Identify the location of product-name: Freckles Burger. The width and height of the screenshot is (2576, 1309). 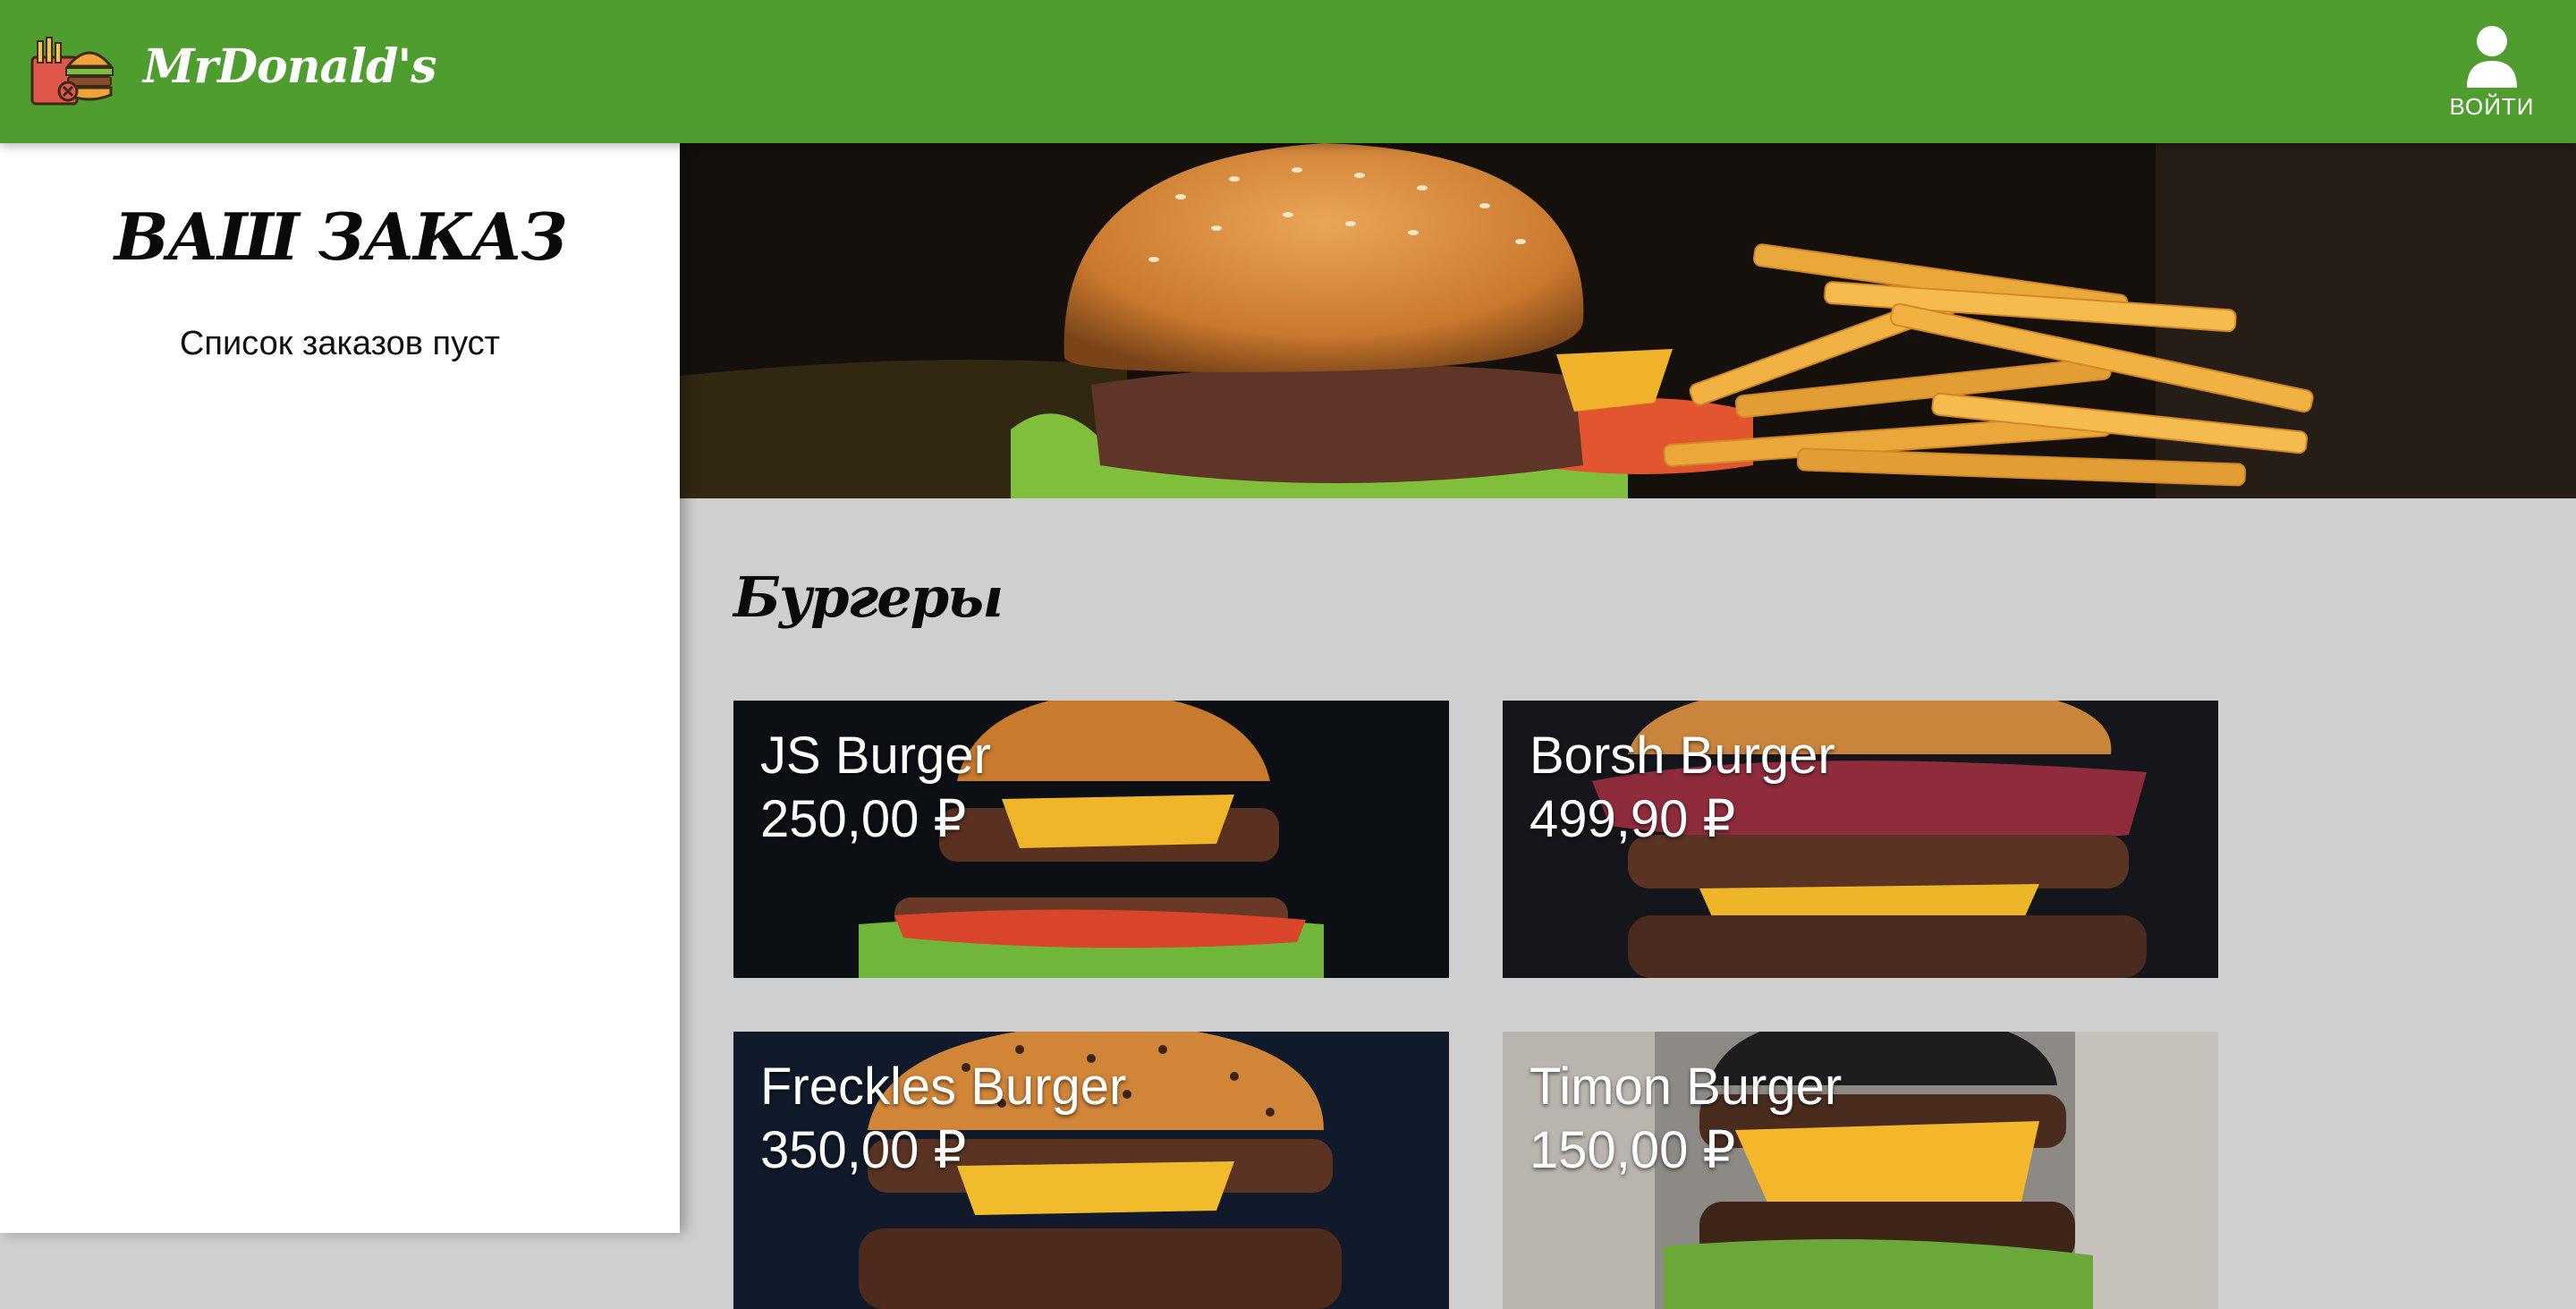
(943, 1087).